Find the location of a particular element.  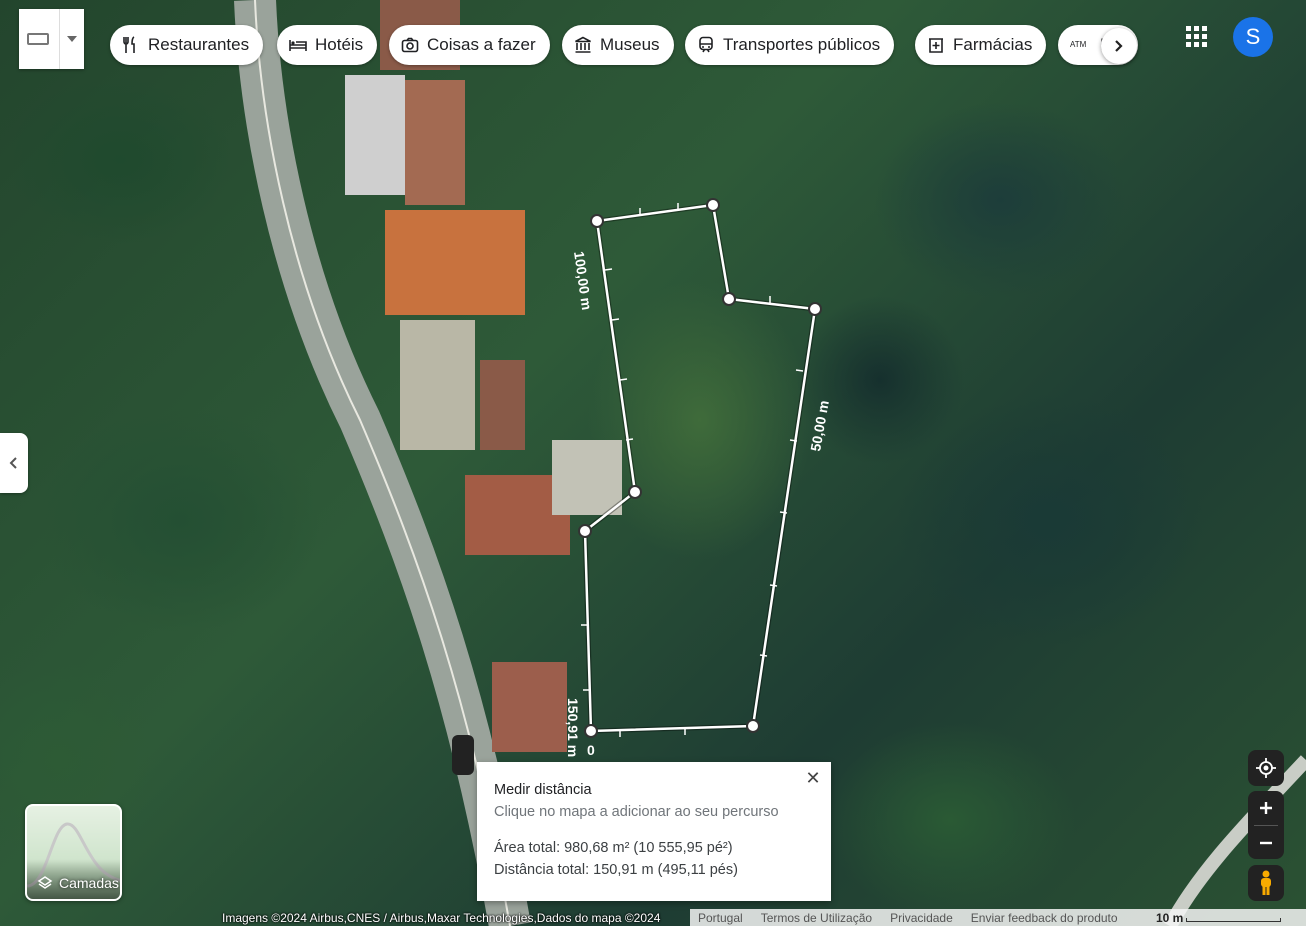

chip-hoteis: Hotéis is located at coordinates (327, 45).